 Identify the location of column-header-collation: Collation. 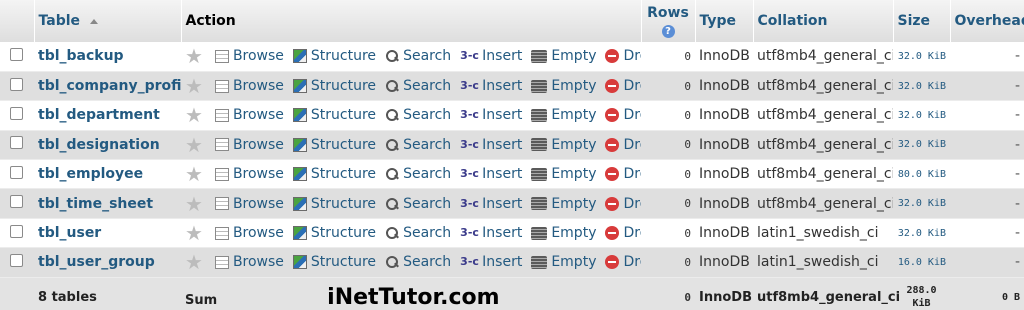
(823, 21).